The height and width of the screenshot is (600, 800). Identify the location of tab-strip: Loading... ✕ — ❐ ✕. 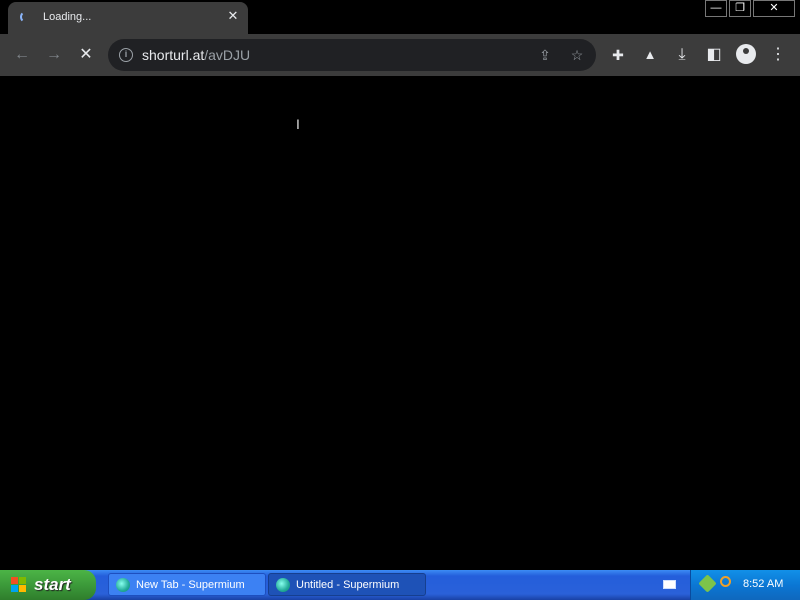
(400, 17).